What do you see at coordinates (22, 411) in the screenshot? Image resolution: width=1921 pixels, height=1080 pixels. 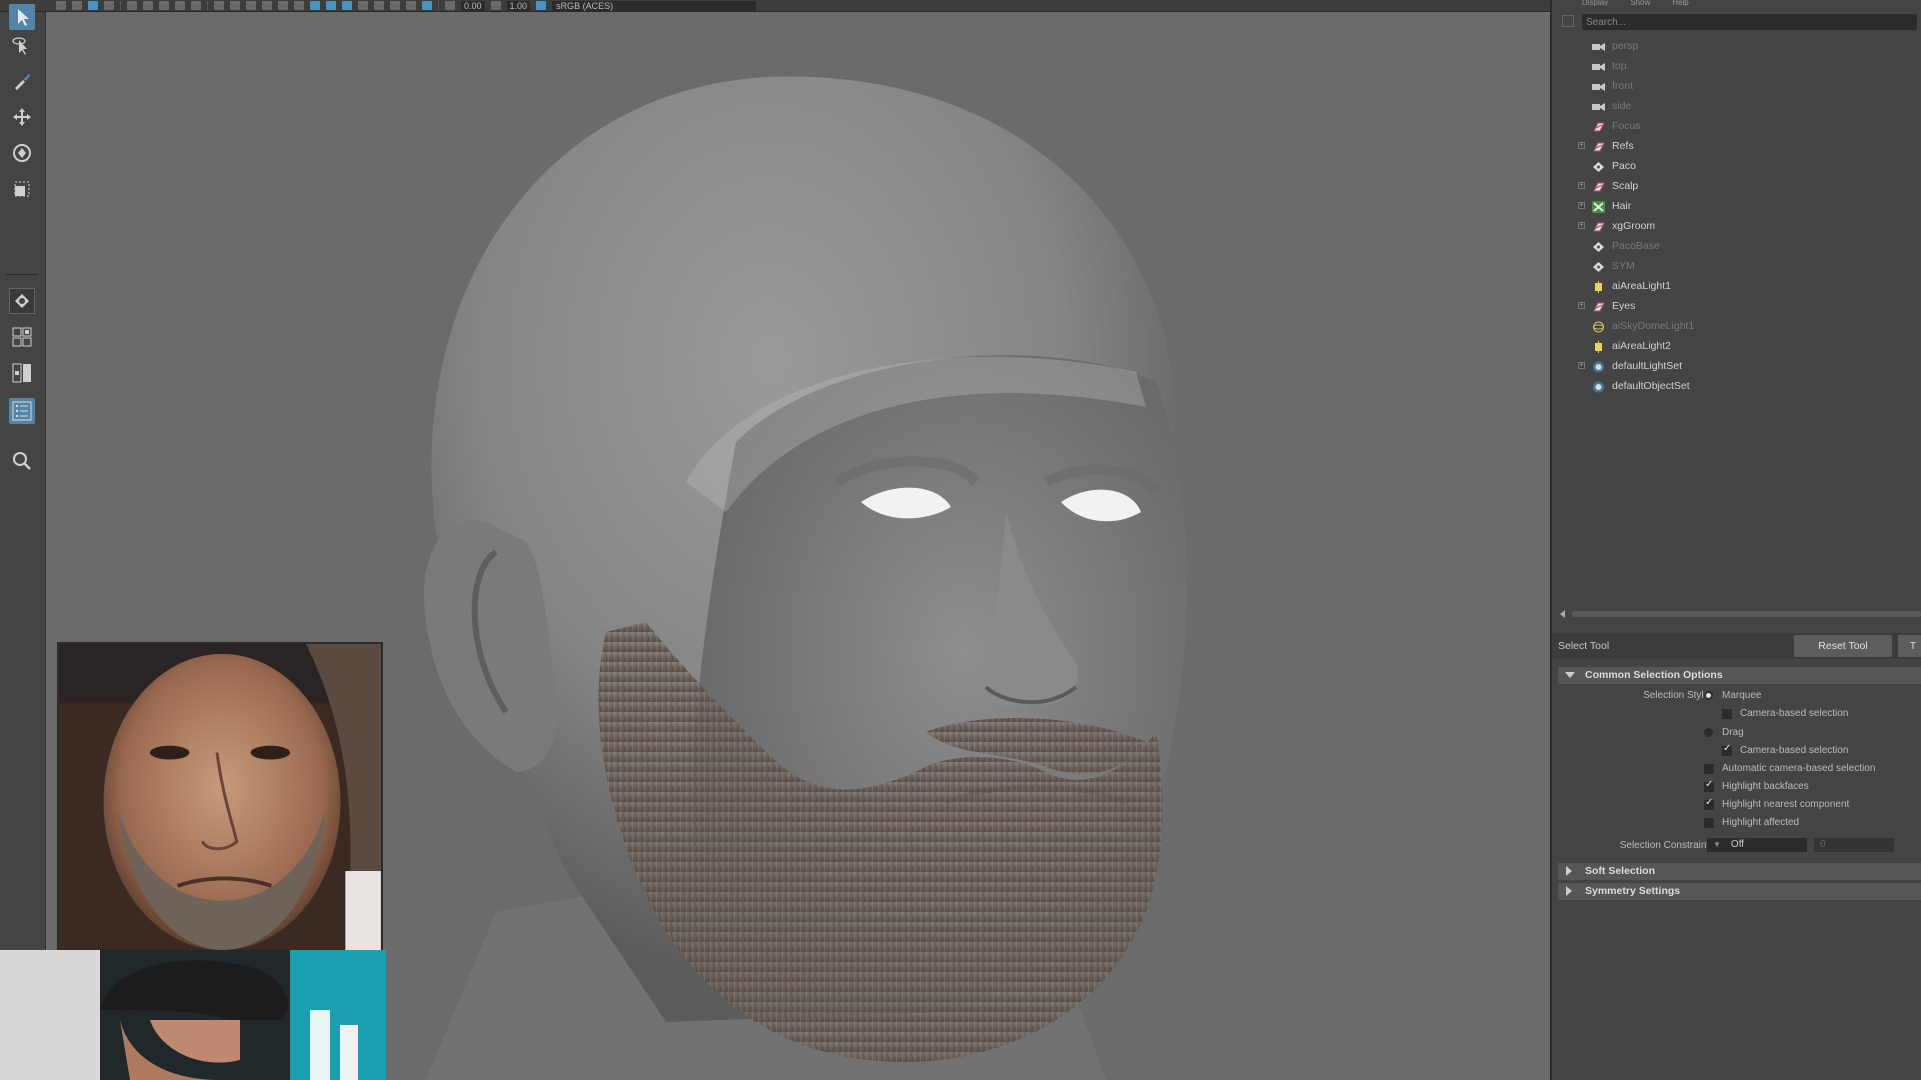 I see `outliner-layout-button` at bounding box center [22, 411].